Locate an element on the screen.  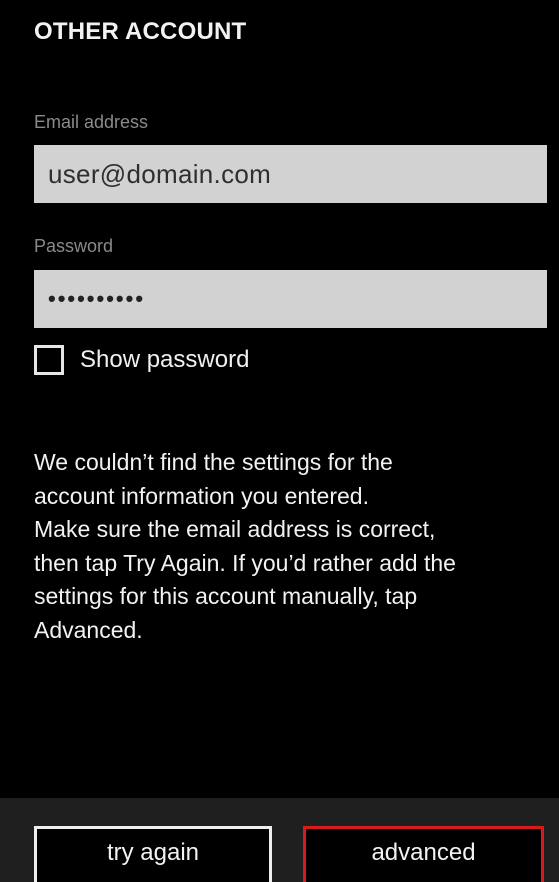
page-title: OTHER ACCOUNT is located at coordinates (140, 31).